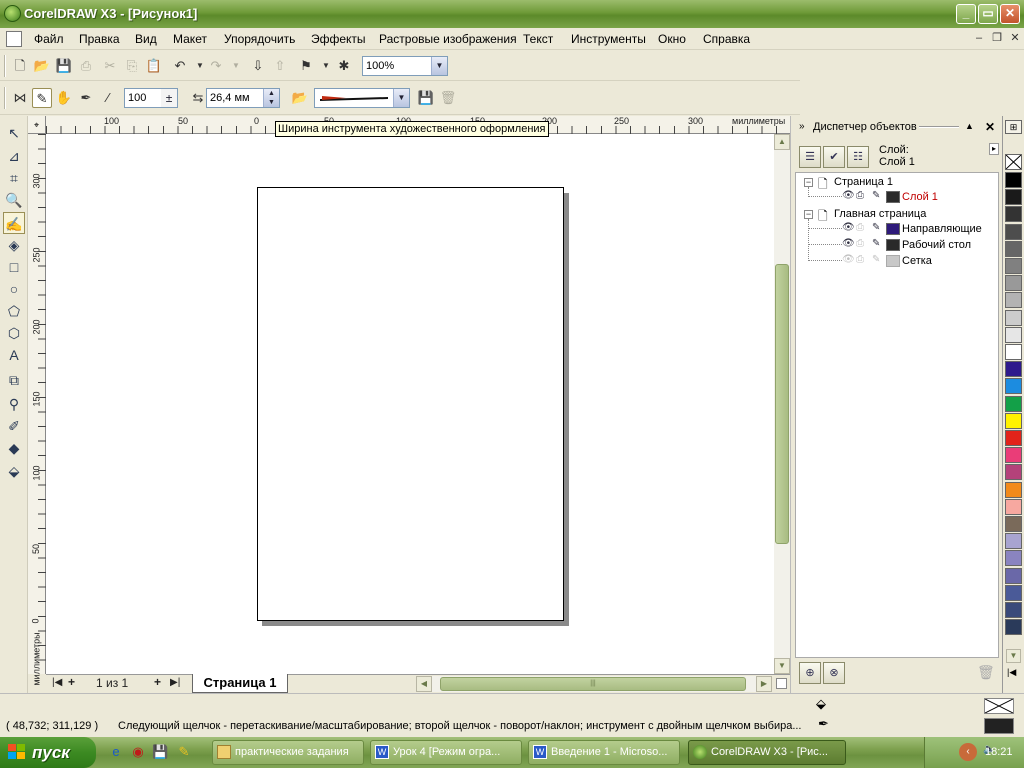 This screenshot has height=768, width=1024. Describe the element at coordinates (86, 66) in the screenshot. I see `print-icon: ⎙` at that location.